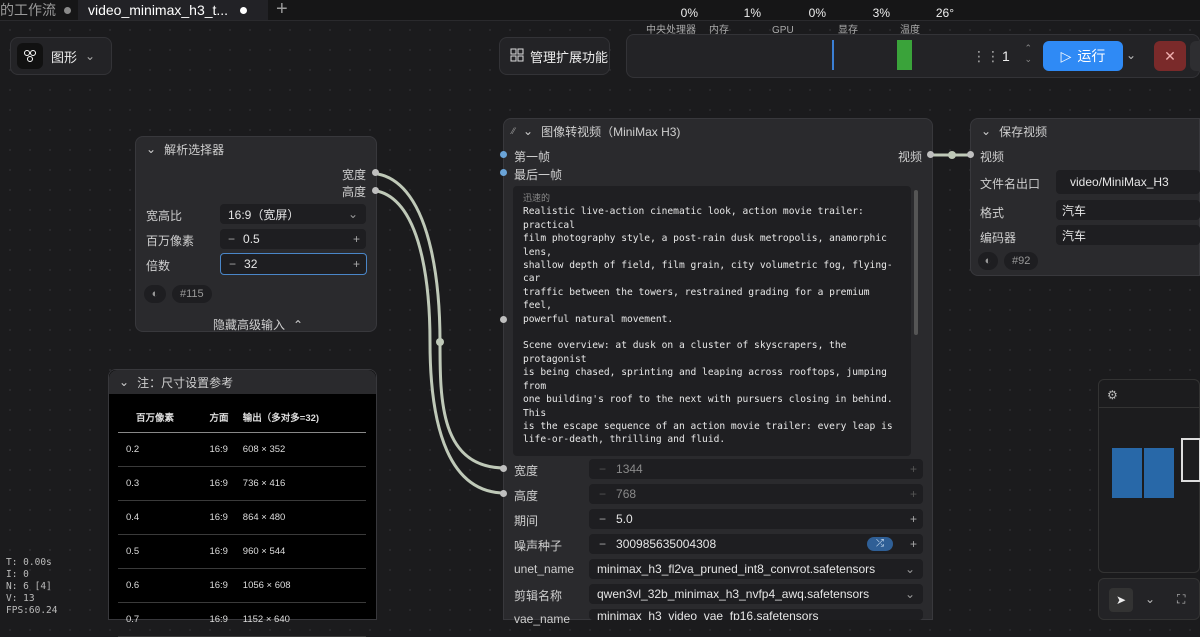 Image resolution: width=1200 pixels, height=637 pixels. Describe the element at coordinates (756, 519) in the screenshot. I see `duration-stepper: − 5.0 +` at that location.